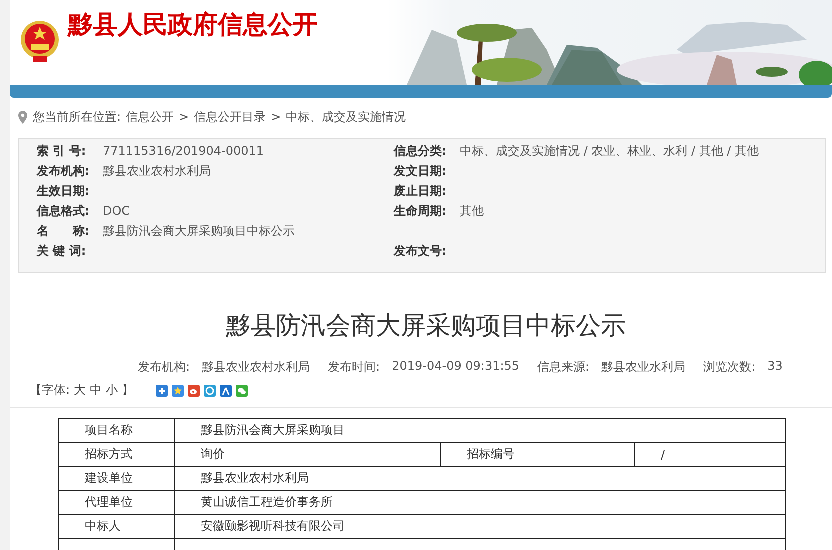 The width and height of the screenshot is (832, 550). Describe the element at coordinates (128, 390) in the screenshot. I see `font-size-bracket: 】` at that location.